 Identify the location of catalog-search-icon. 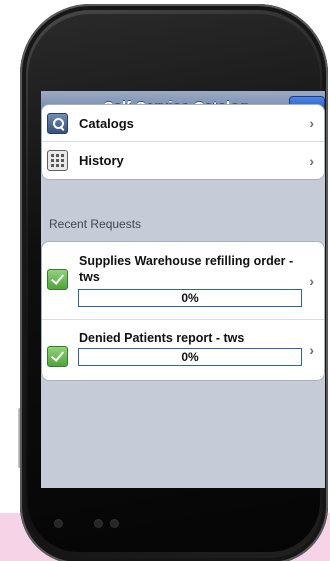
(57, 123).